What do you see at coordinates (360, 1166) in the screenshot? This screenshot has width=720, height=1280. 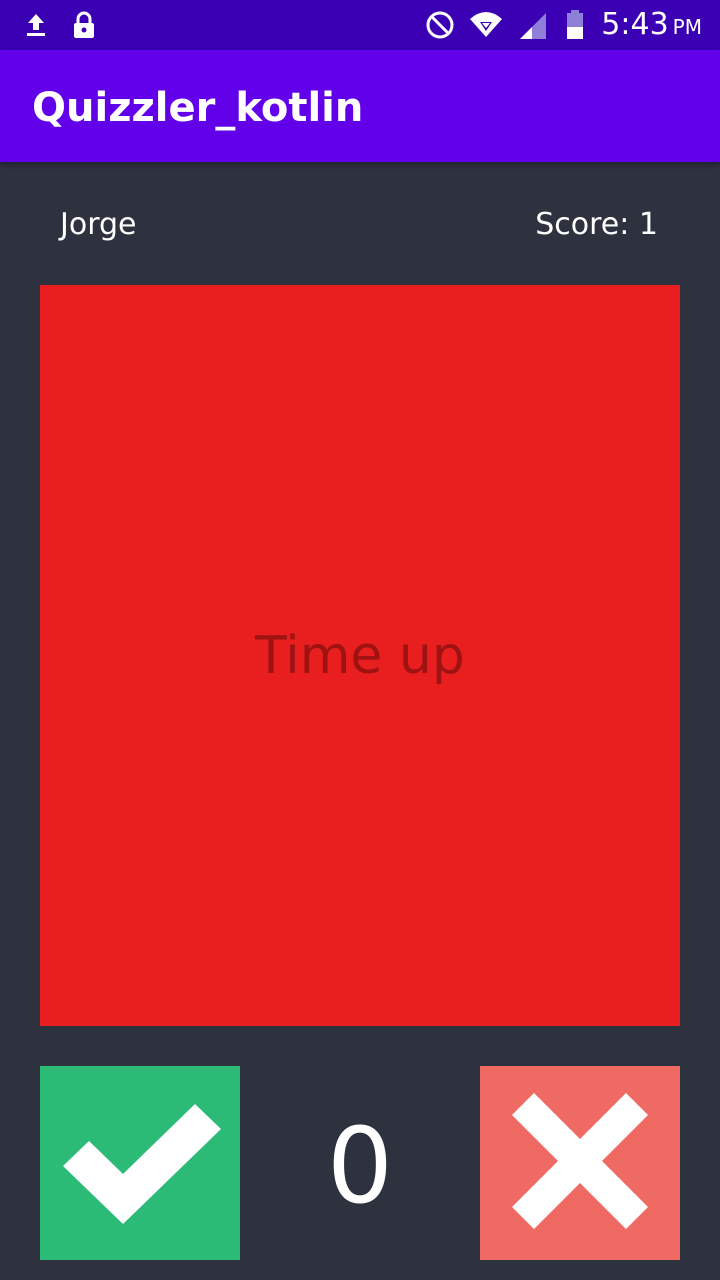 I see `timer-value: 0` at bounding box center [360, 1166].